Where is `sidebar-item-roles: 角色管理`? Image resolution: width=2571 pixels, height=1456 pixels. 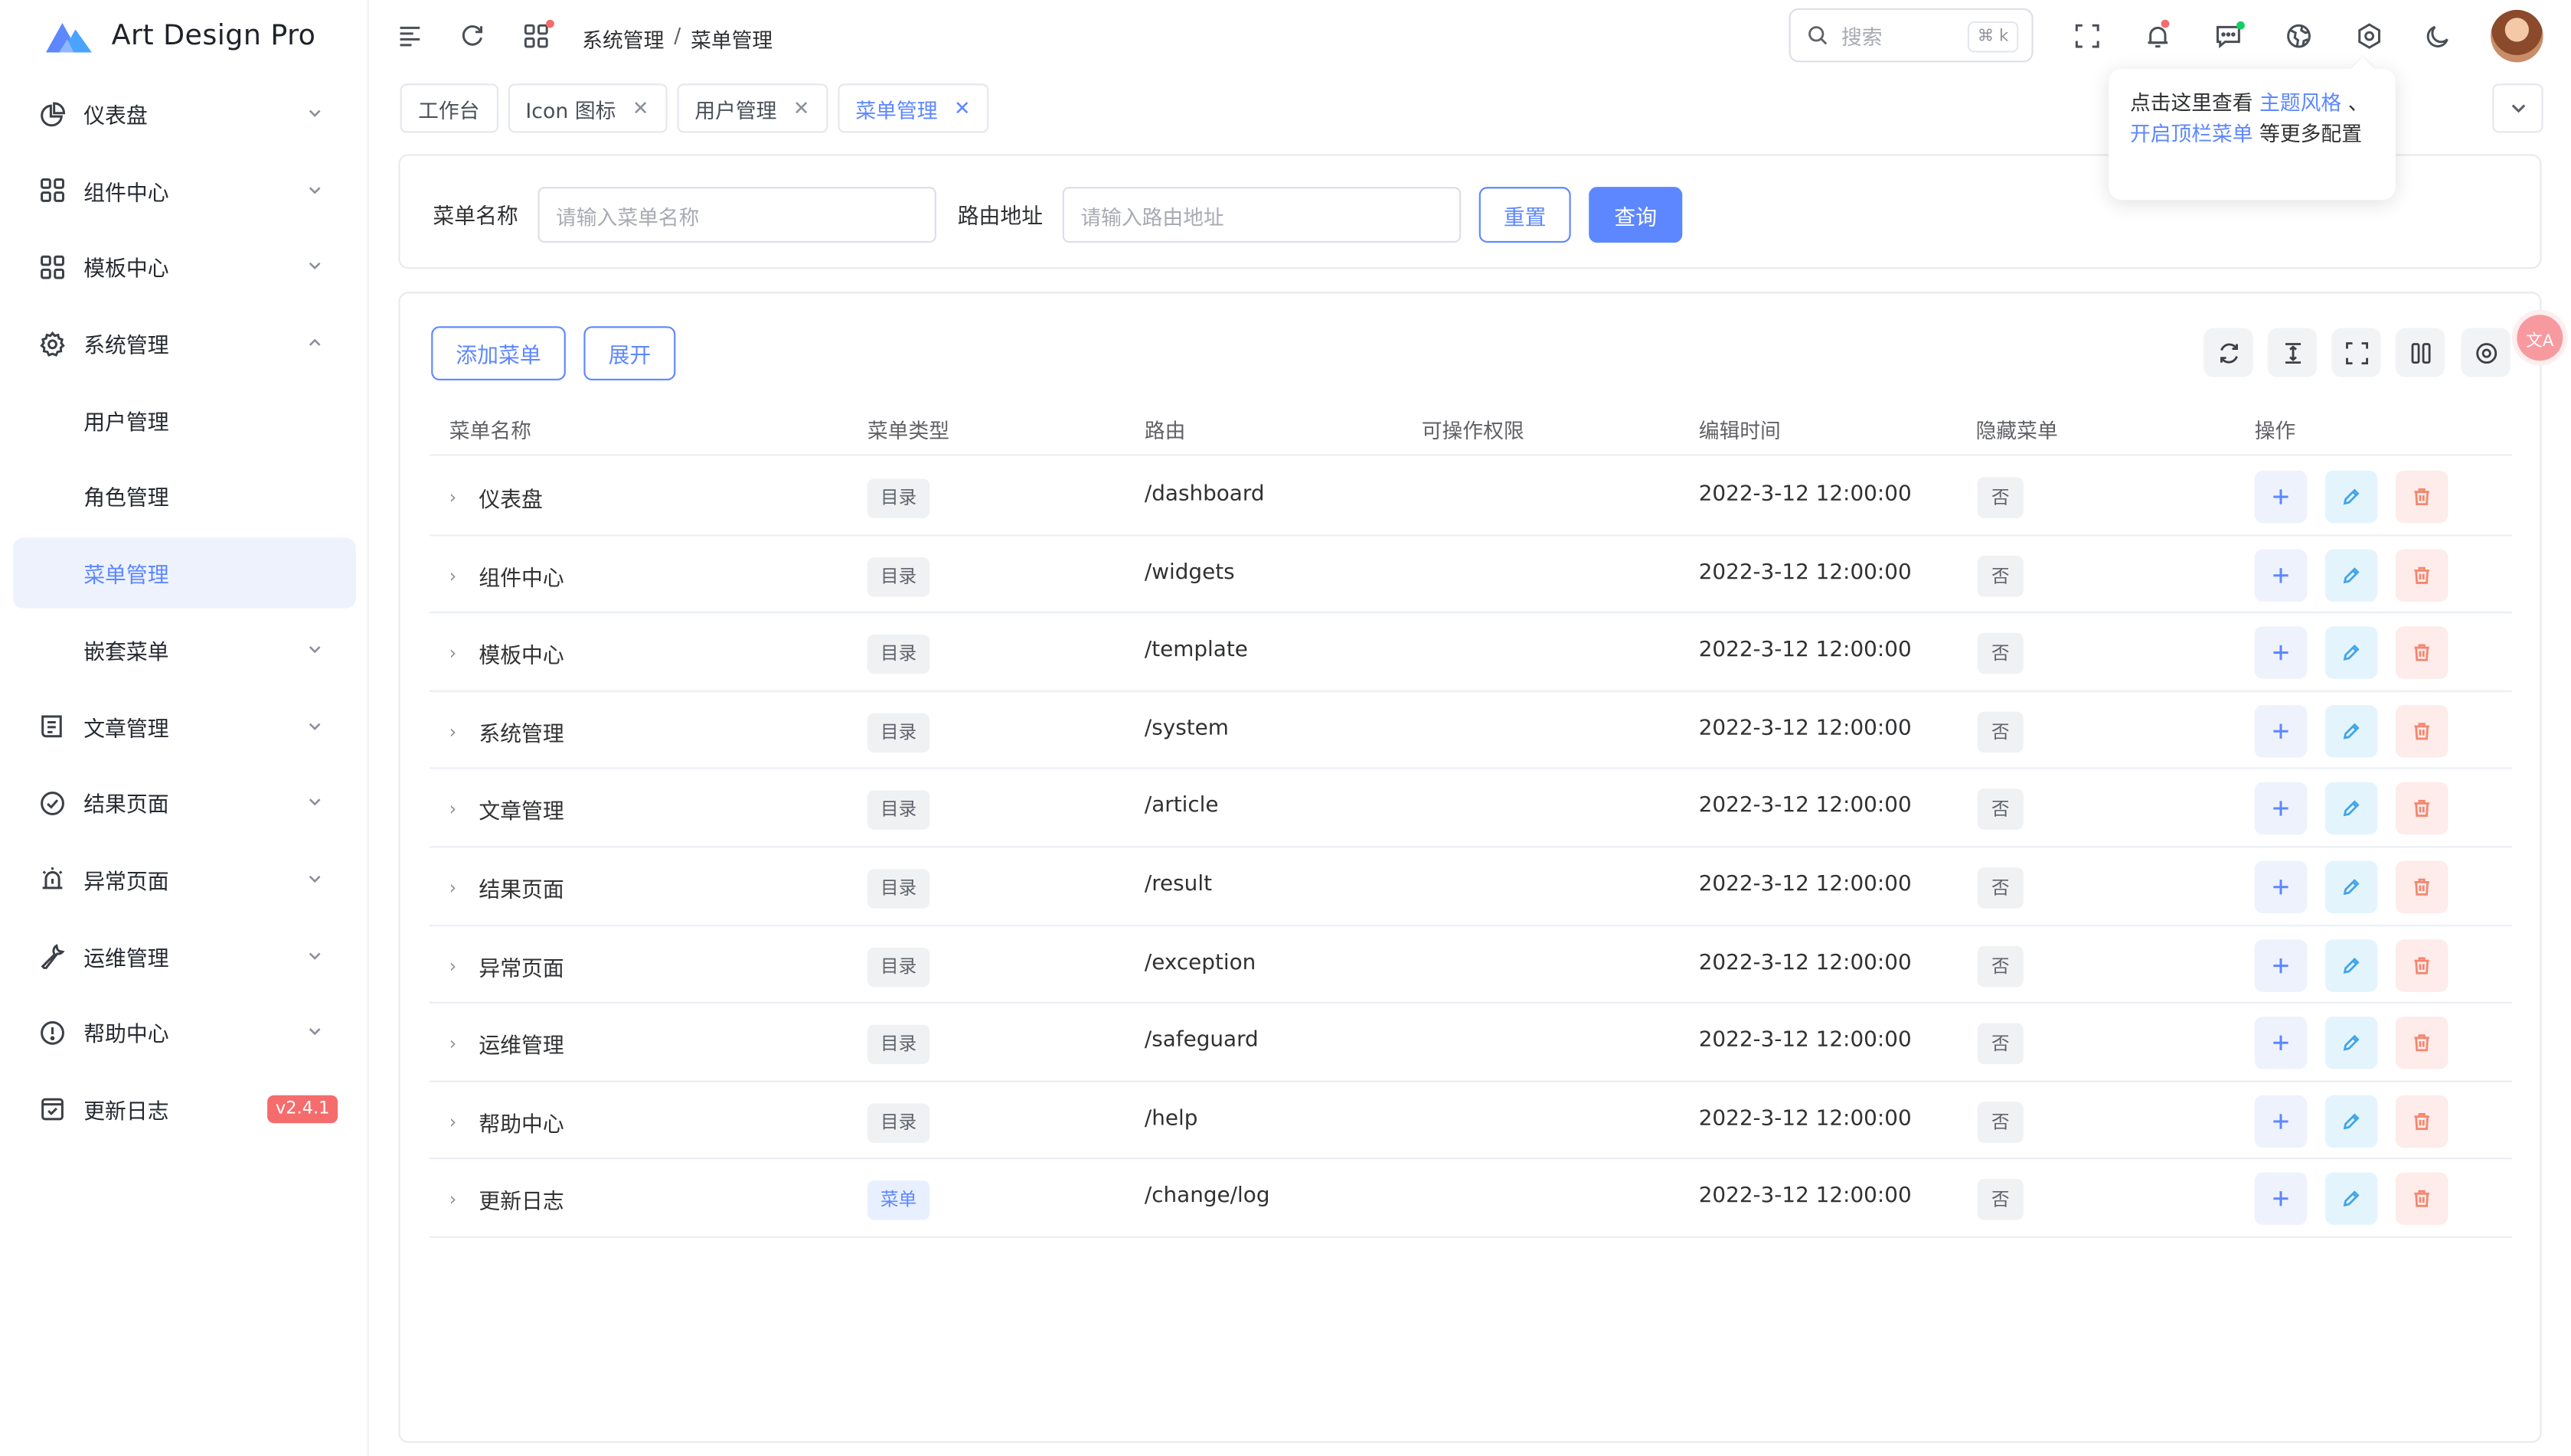 sidebar-item-roles: 角色管理 is located at coordinates (184, 497).